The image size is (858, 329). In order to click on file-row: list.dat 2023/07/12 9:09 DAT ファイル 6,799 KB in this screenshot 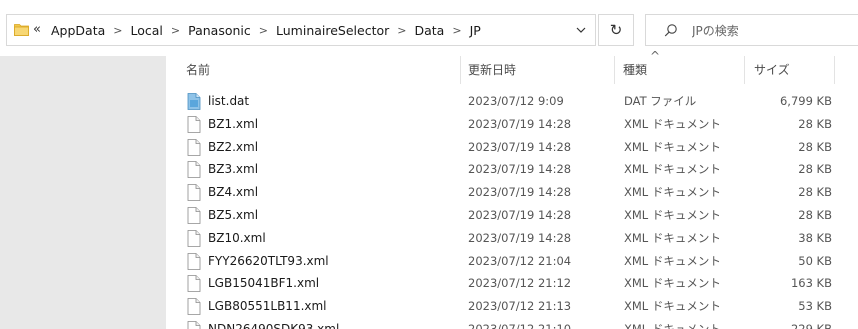, I will do `click(512, 101)`.